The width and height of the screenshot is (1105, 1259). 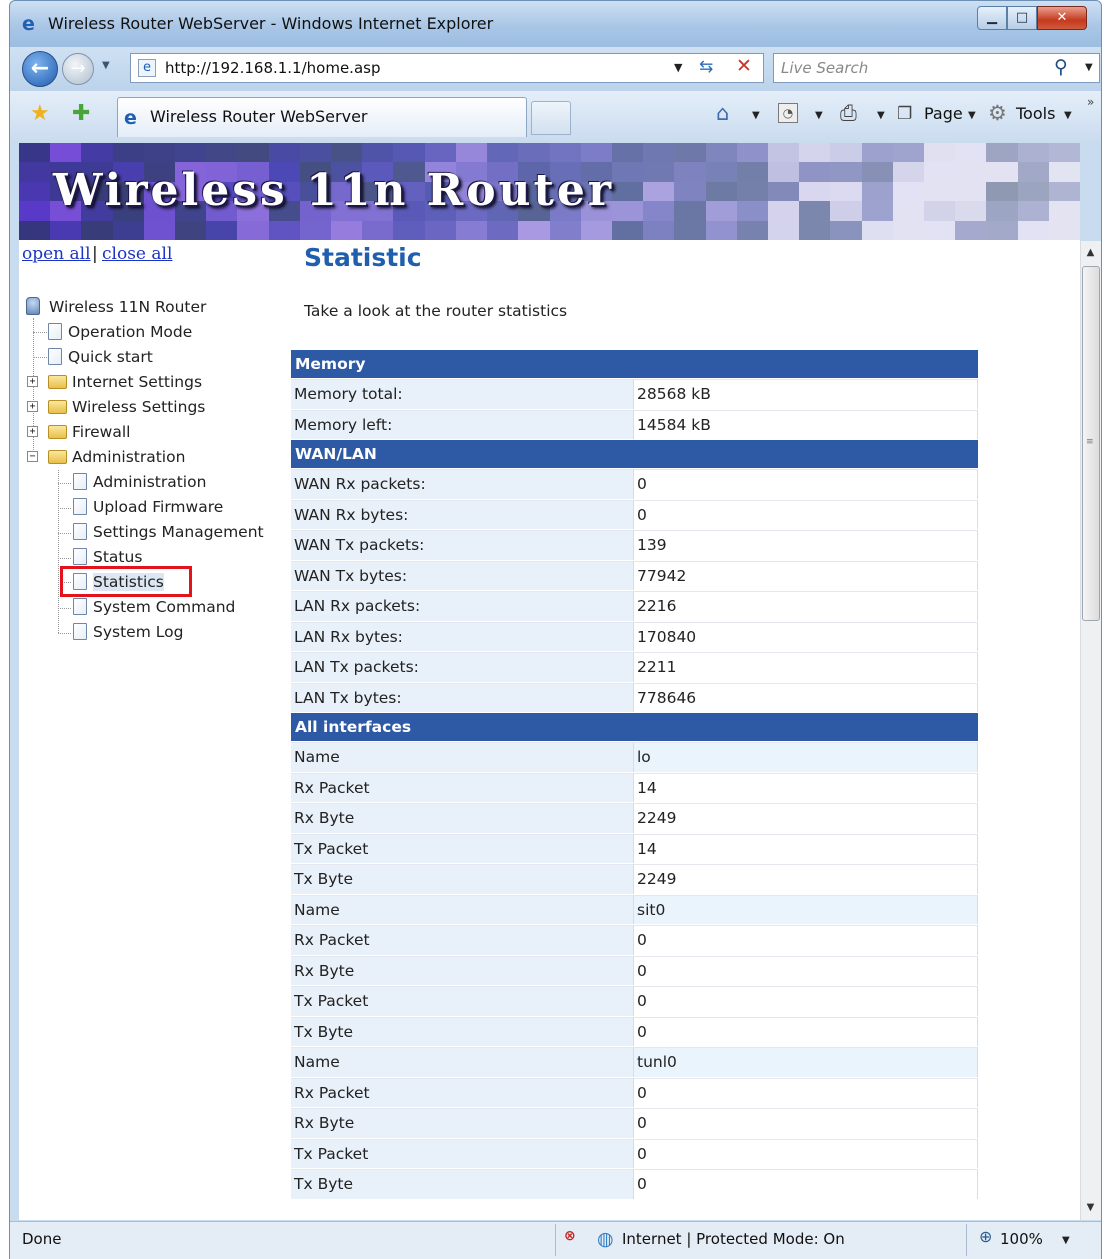 What do you see at coordinates (78, 69) in the screenshot?
I see `forward-button: →` at bounding box center [78, 69].